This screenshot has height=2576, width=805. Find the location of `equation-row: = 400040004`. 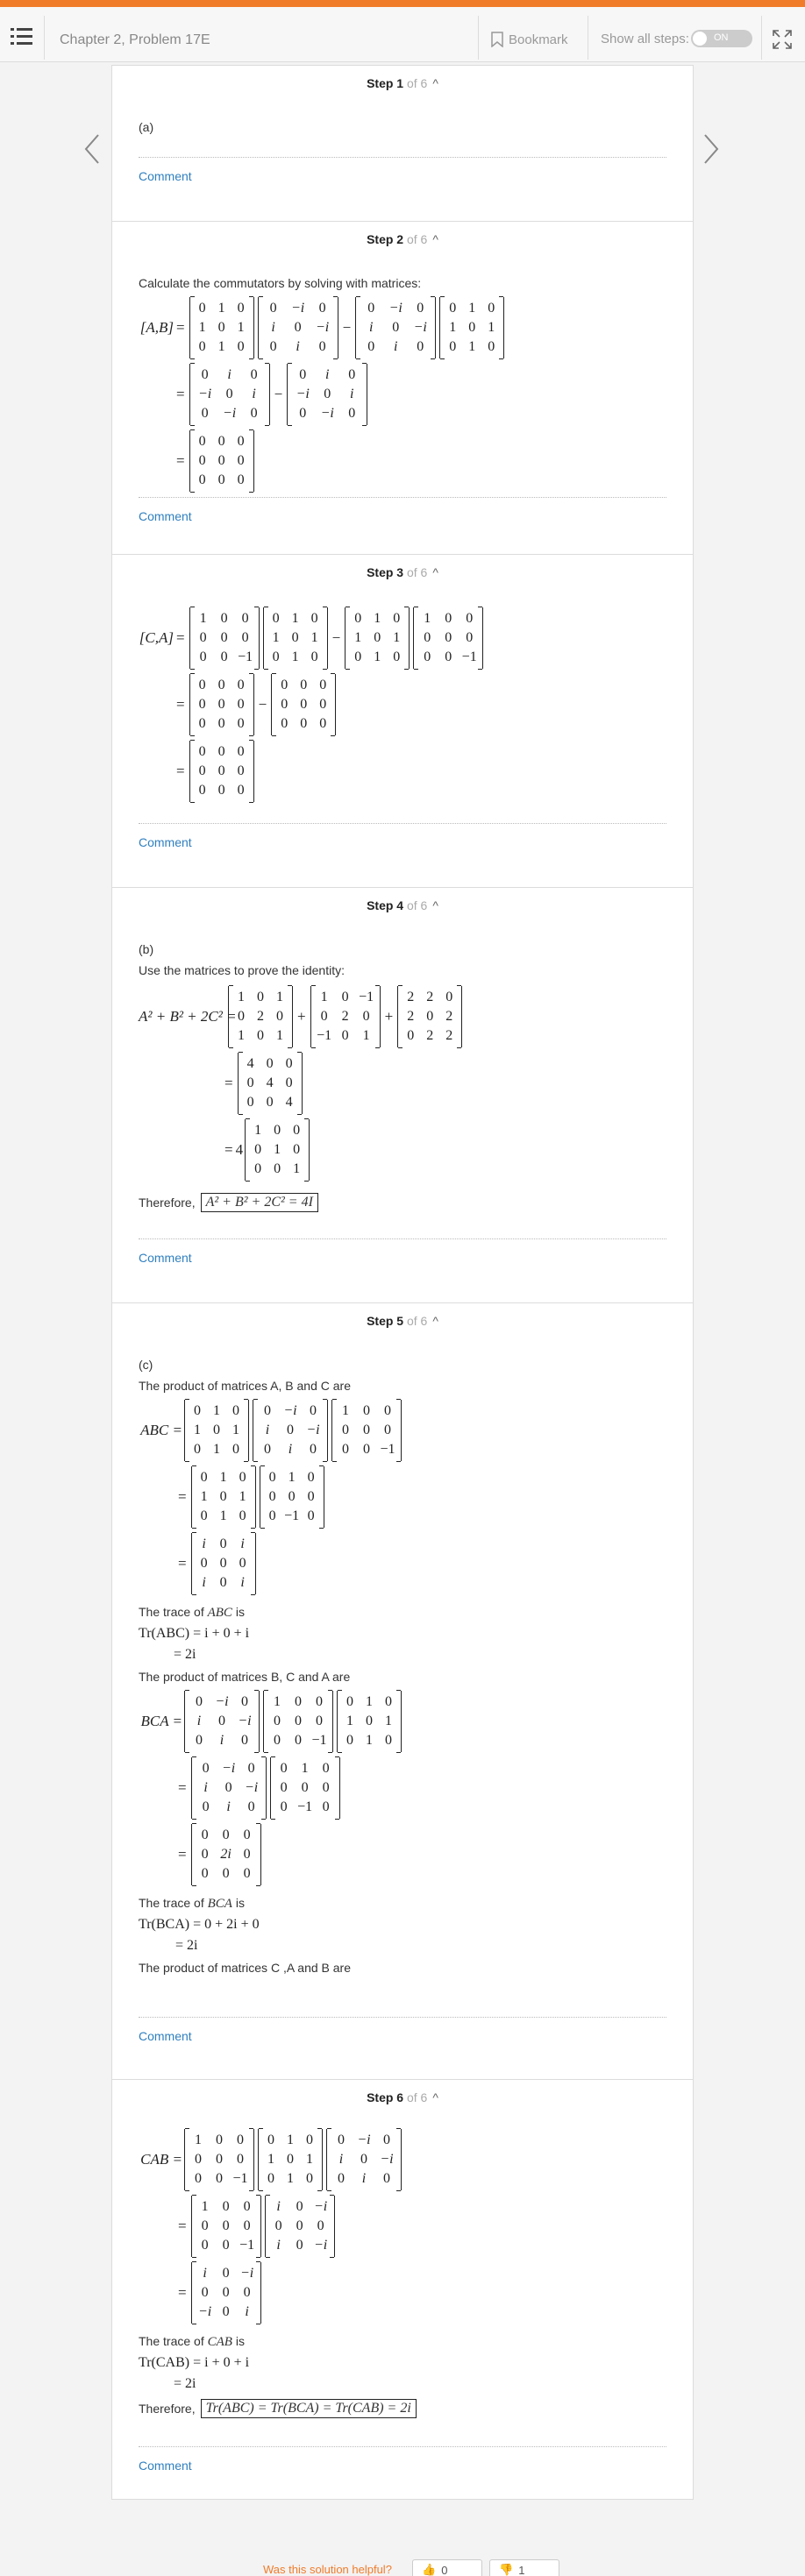

equation-row: = 400040004 is located at coordinates (221, 1083).